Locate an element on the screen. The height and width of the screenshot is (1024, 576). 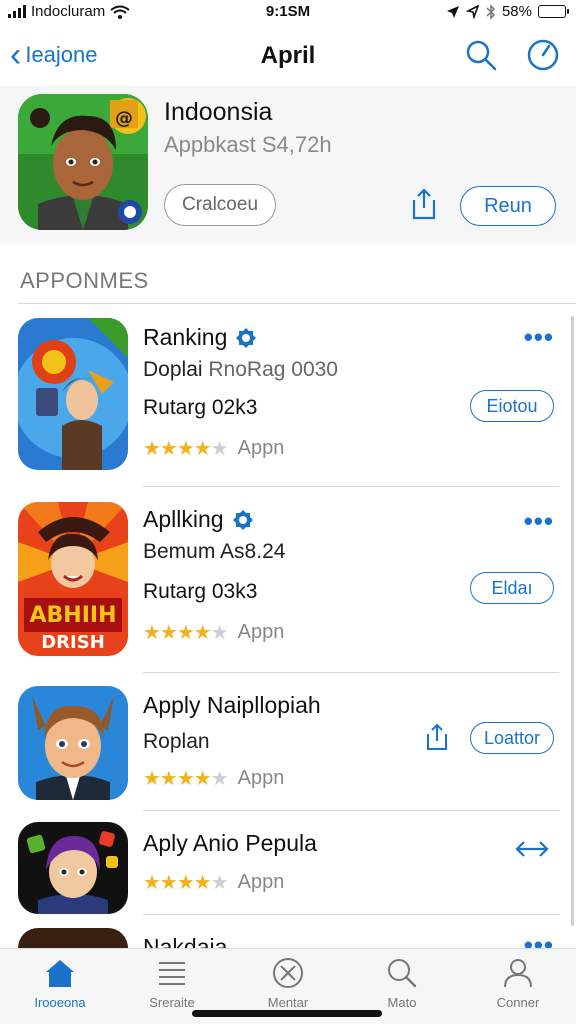
status-right: 58% is located at coordinates (507, 11).